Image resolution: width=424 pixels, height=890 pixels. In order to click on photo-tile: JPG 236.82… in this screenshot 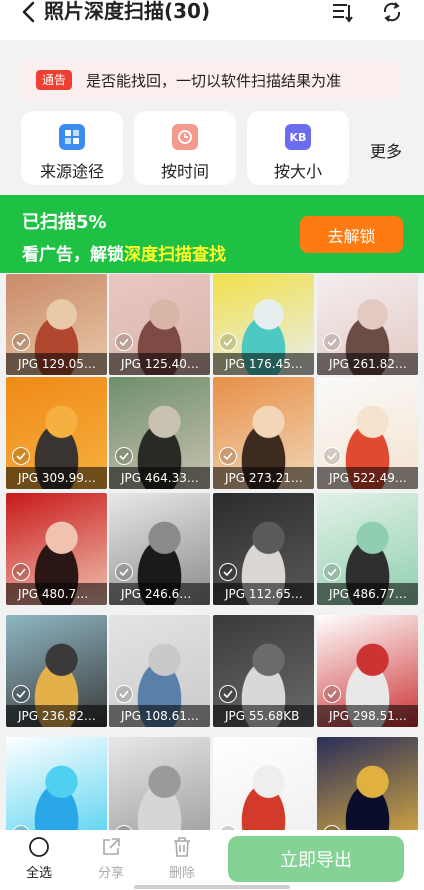, I will do `click(56, 671)`.